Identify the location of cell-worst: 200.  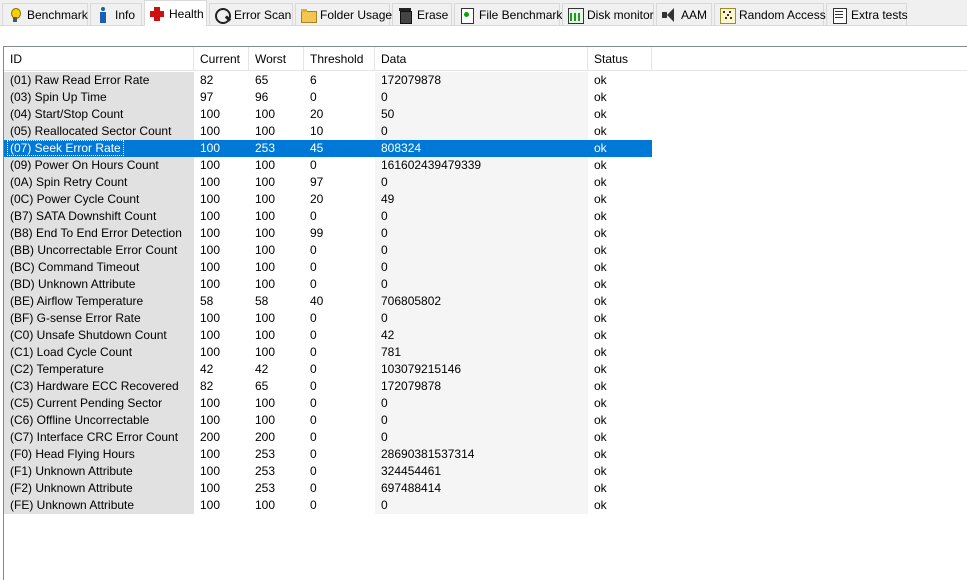
(265, 437).